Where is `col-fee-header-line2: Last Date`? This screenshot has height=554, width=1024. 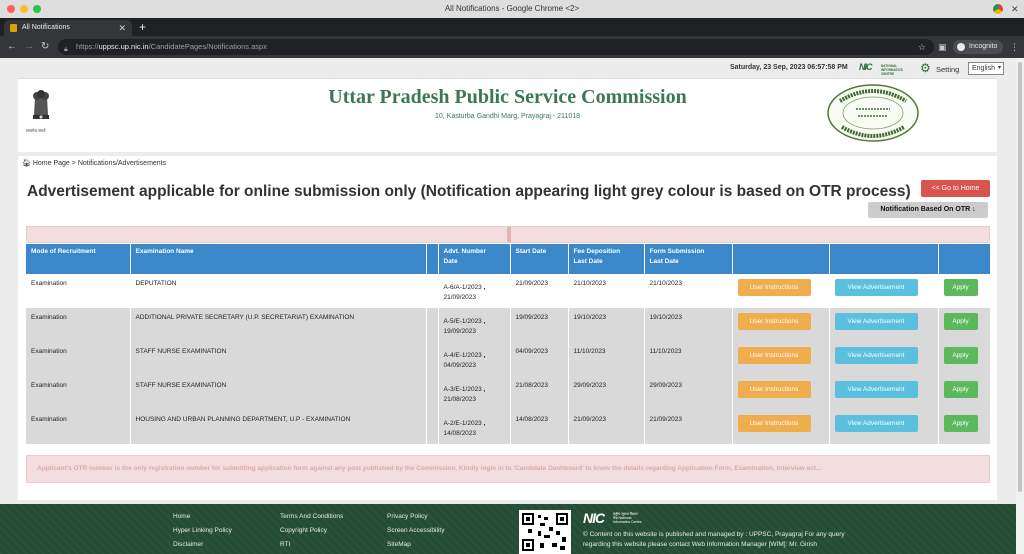 col-fee-header-line2: Last Date is located at coordinates (588, 261).